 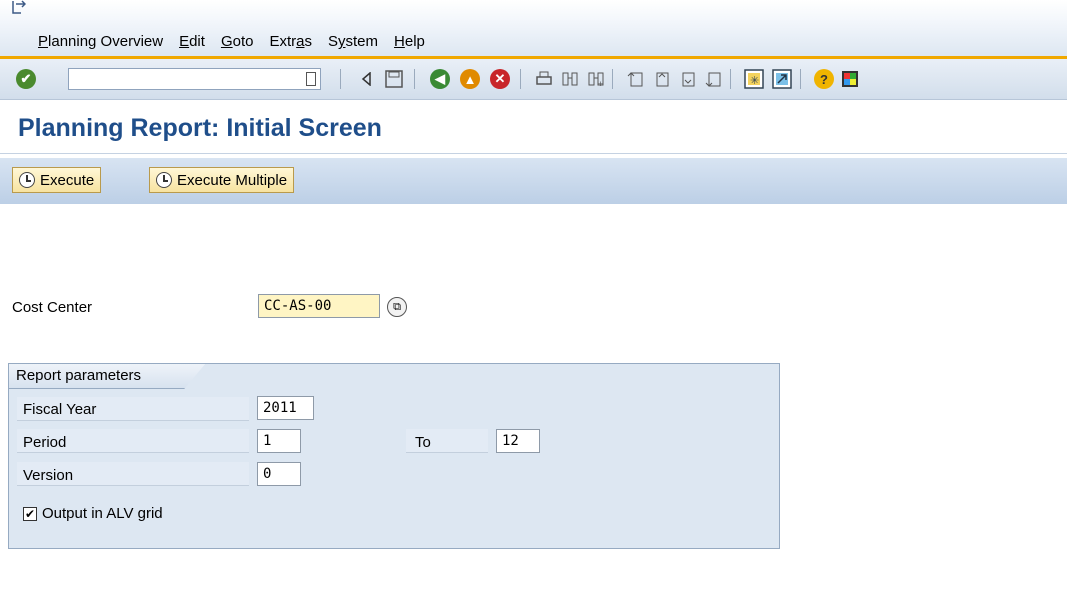 What do you see at coordinates (311, 79) in the screenshot?
I see `command-history-icon` at bounding box center [311, 79].